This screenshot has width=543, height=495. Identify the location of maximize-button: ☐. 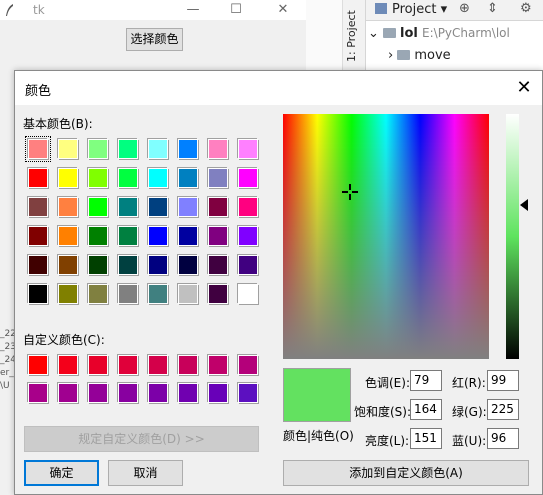
(236, 10).